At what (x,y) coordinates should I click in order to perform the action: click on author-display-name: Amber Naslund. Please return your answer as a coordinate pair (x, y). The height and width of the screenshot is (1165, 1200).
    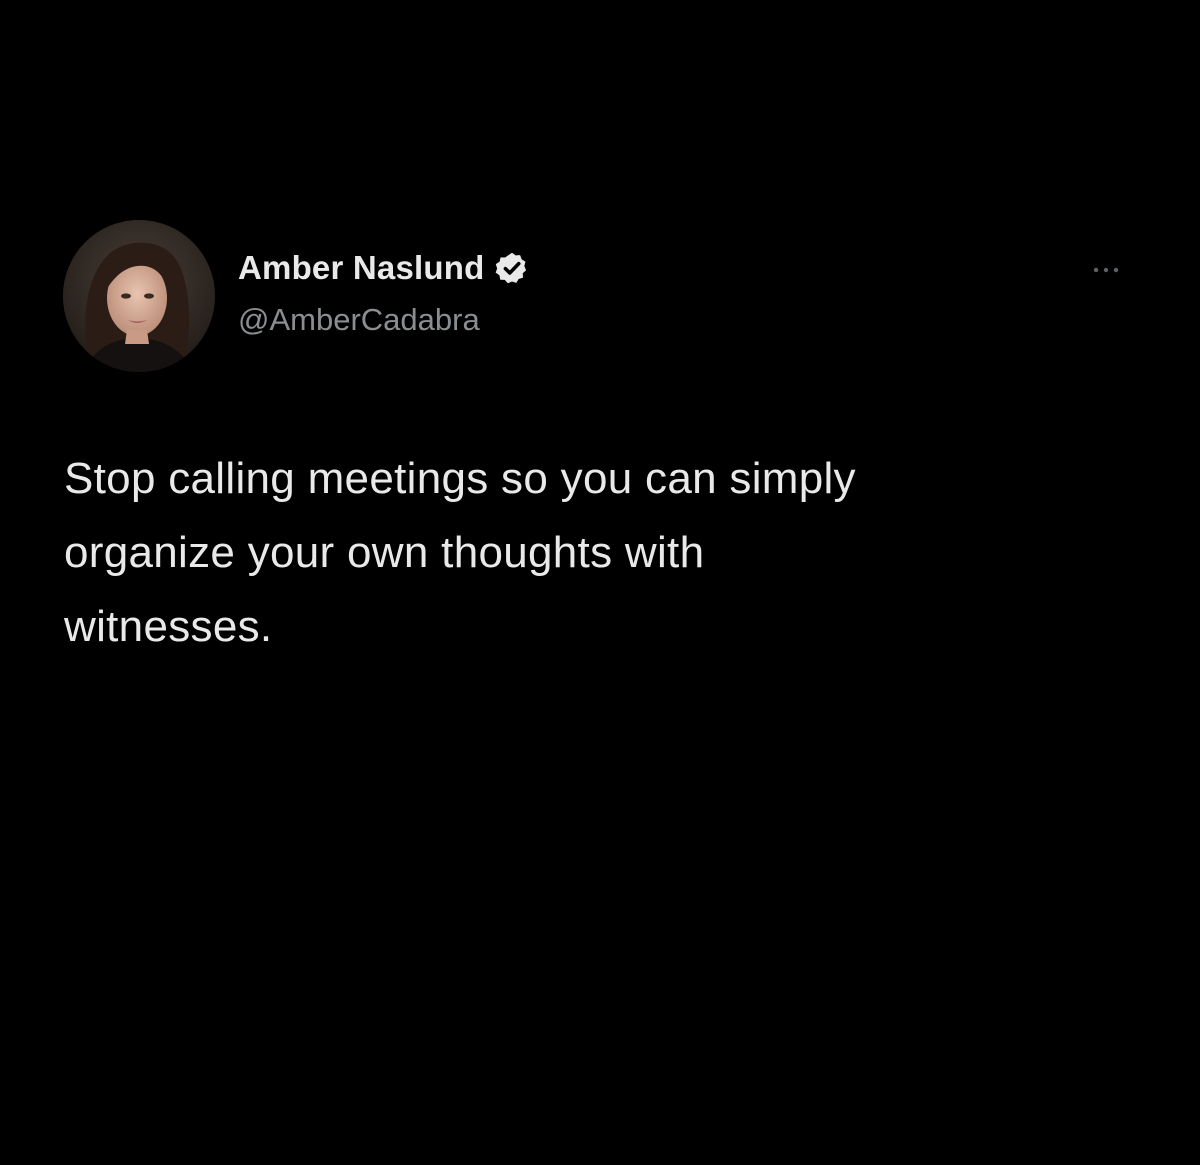
    Looking at the image, I should click on (361, 268).